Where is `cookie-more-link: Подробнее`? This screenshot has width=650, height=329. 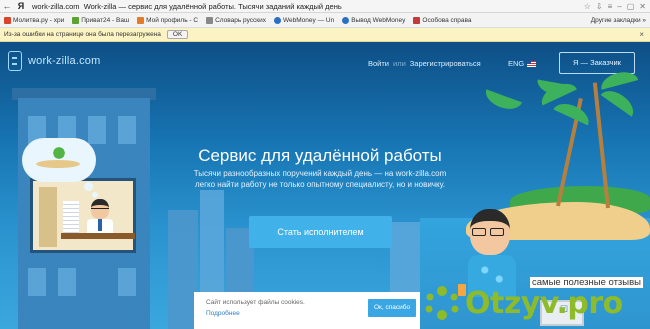 cookie-more-link: Подробнее is located at coordinates (223, 313).